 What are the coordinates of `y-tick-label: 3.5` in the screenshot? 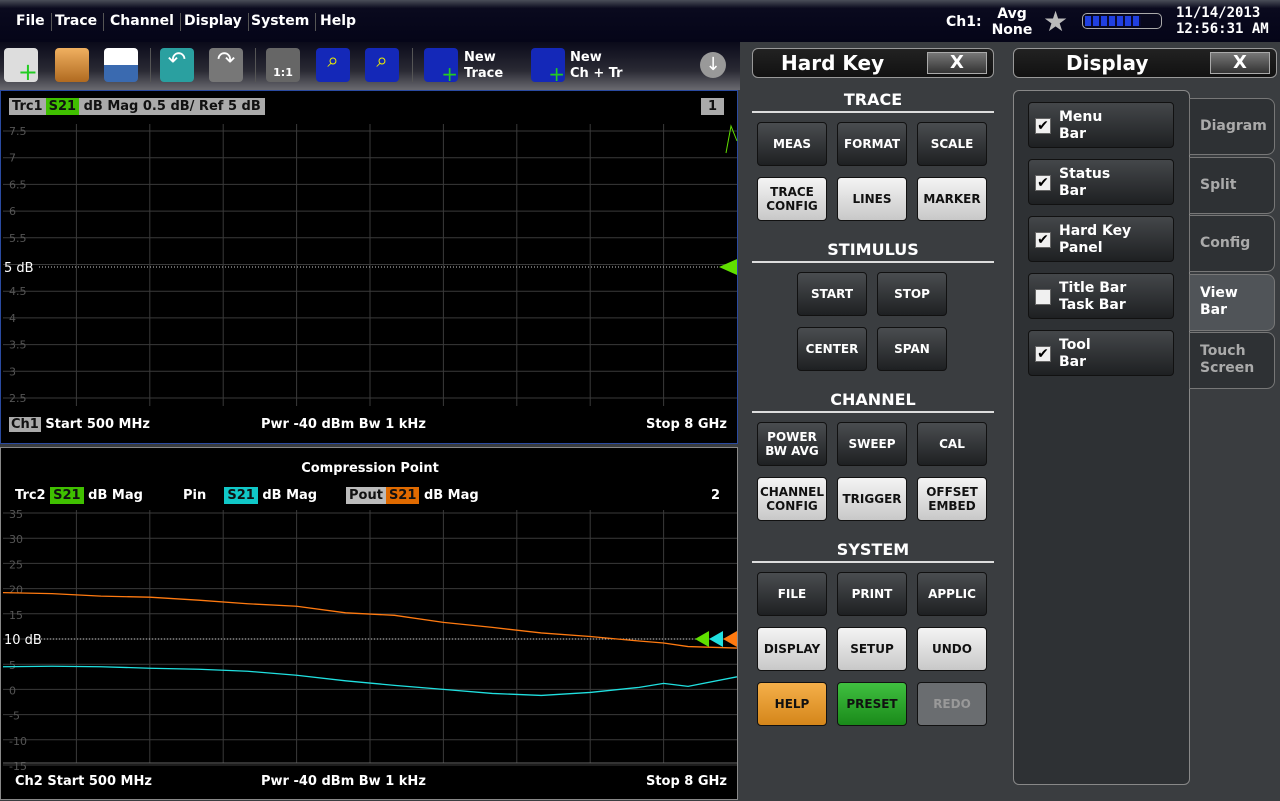 It's located at (18, 345).